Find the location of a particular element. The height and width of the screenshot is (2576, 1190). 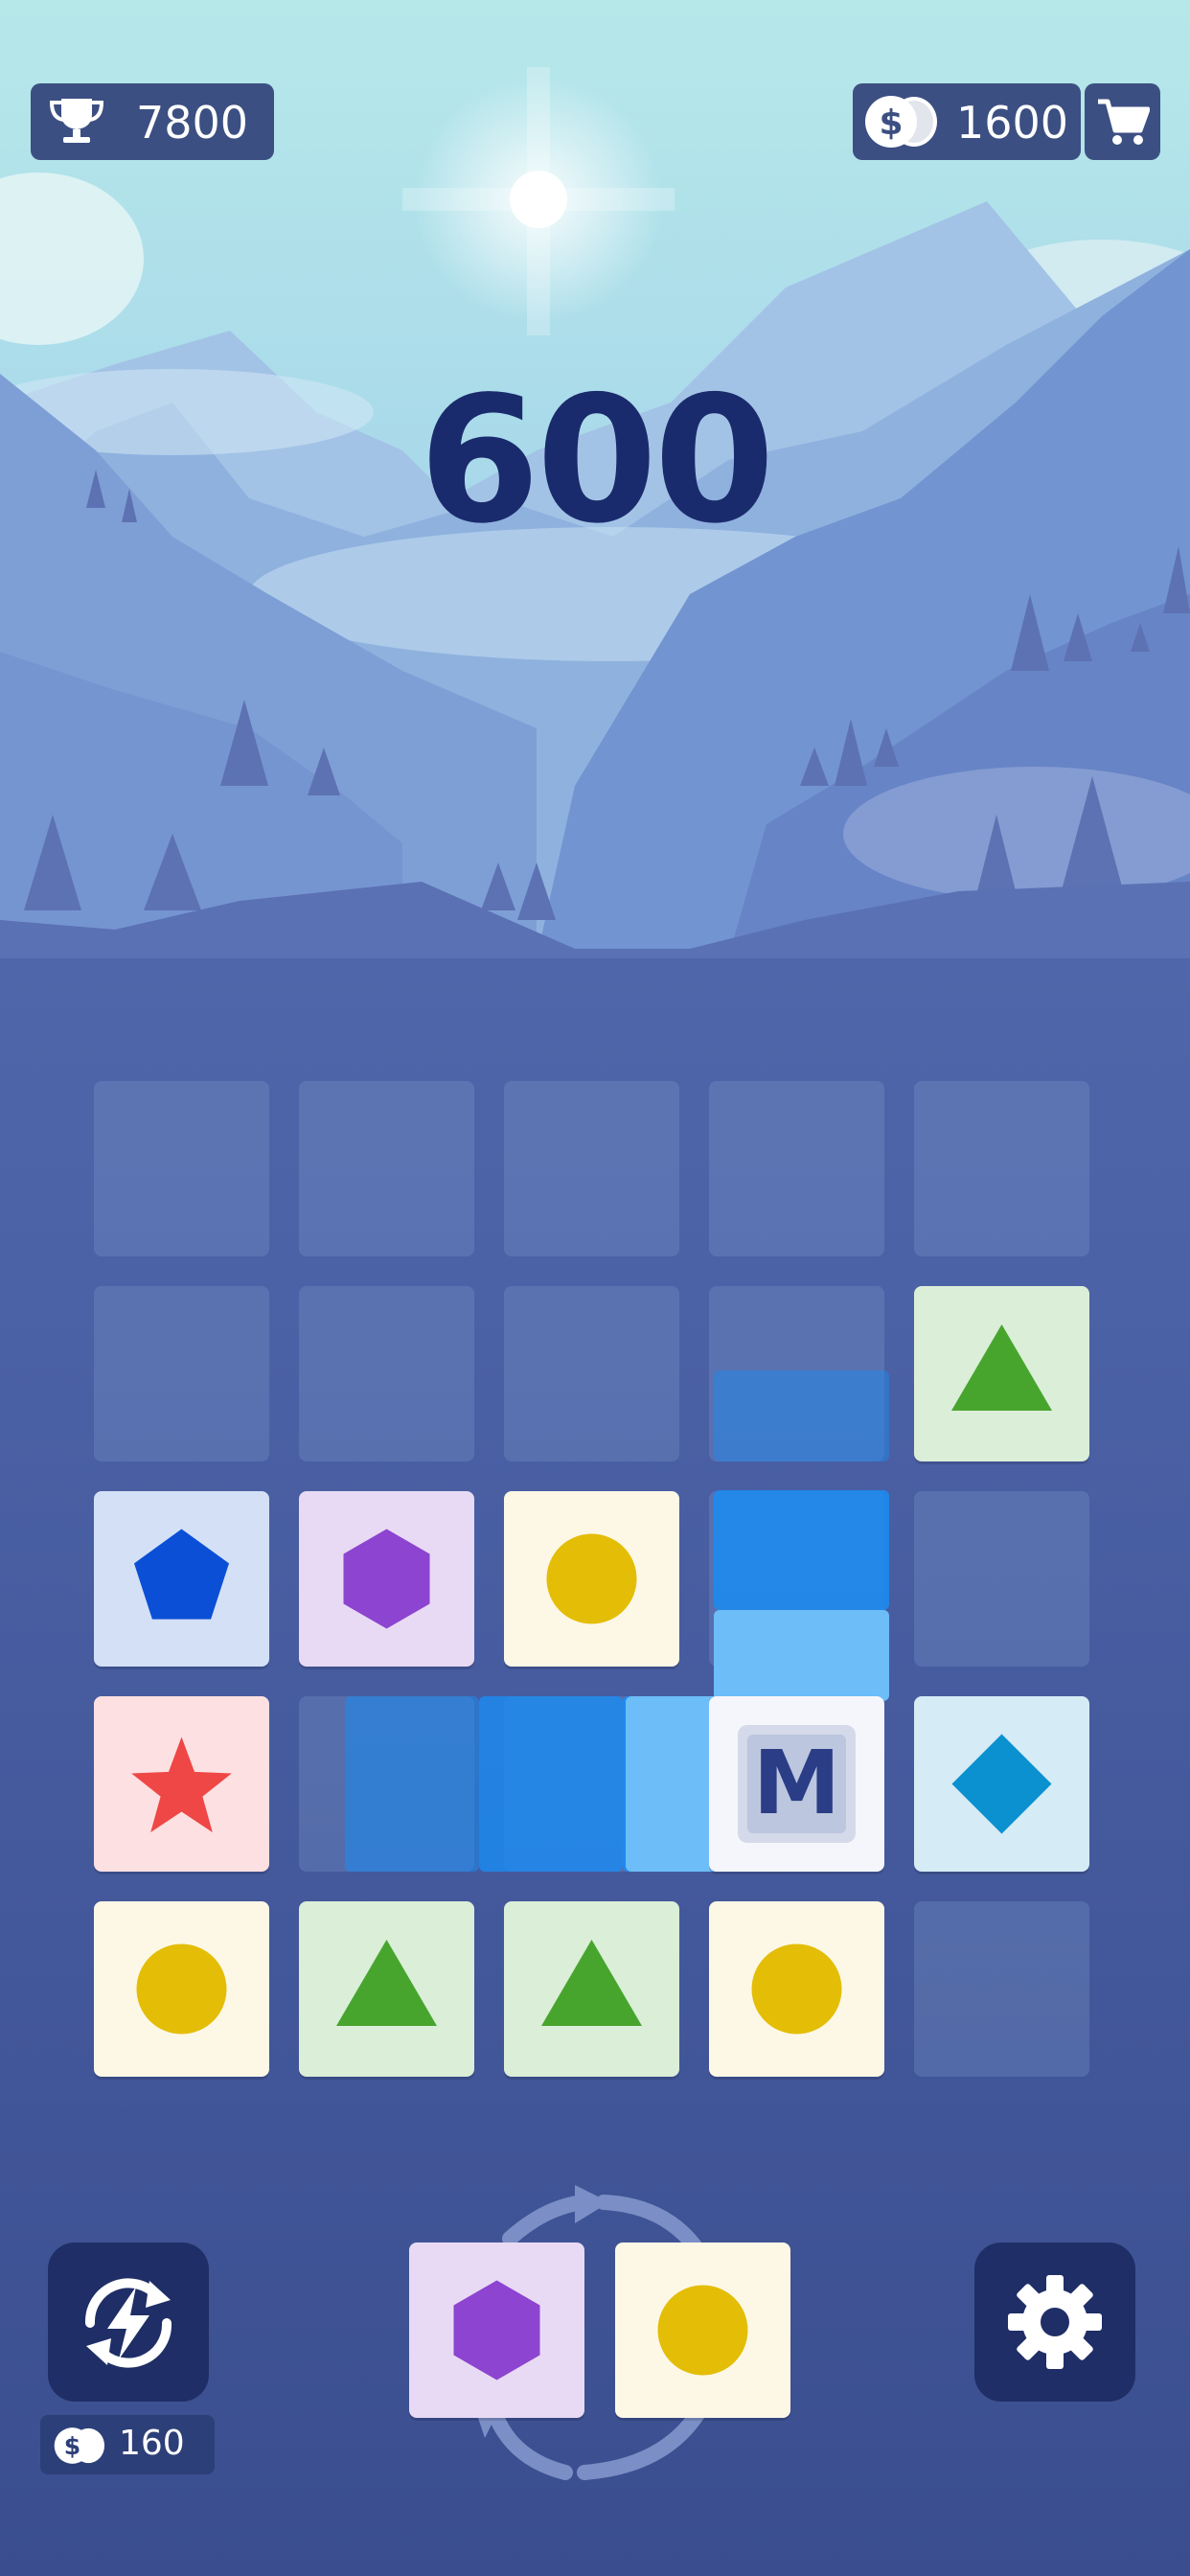

next-piece-hexagon is located at coordinates (497, 2330).